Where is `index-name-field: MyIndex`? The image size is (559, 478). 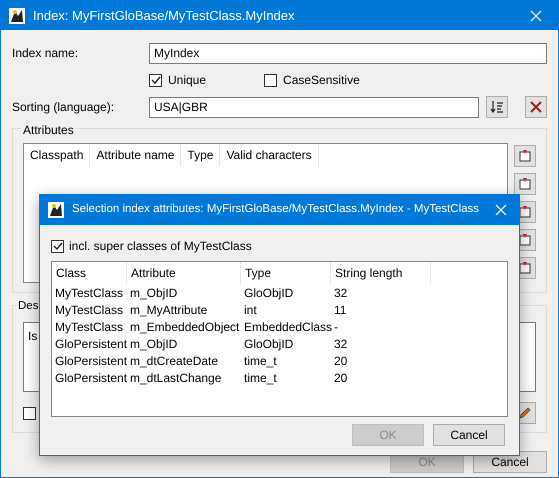
index-name-field: MyIndex is located at coordinates (348, 53).